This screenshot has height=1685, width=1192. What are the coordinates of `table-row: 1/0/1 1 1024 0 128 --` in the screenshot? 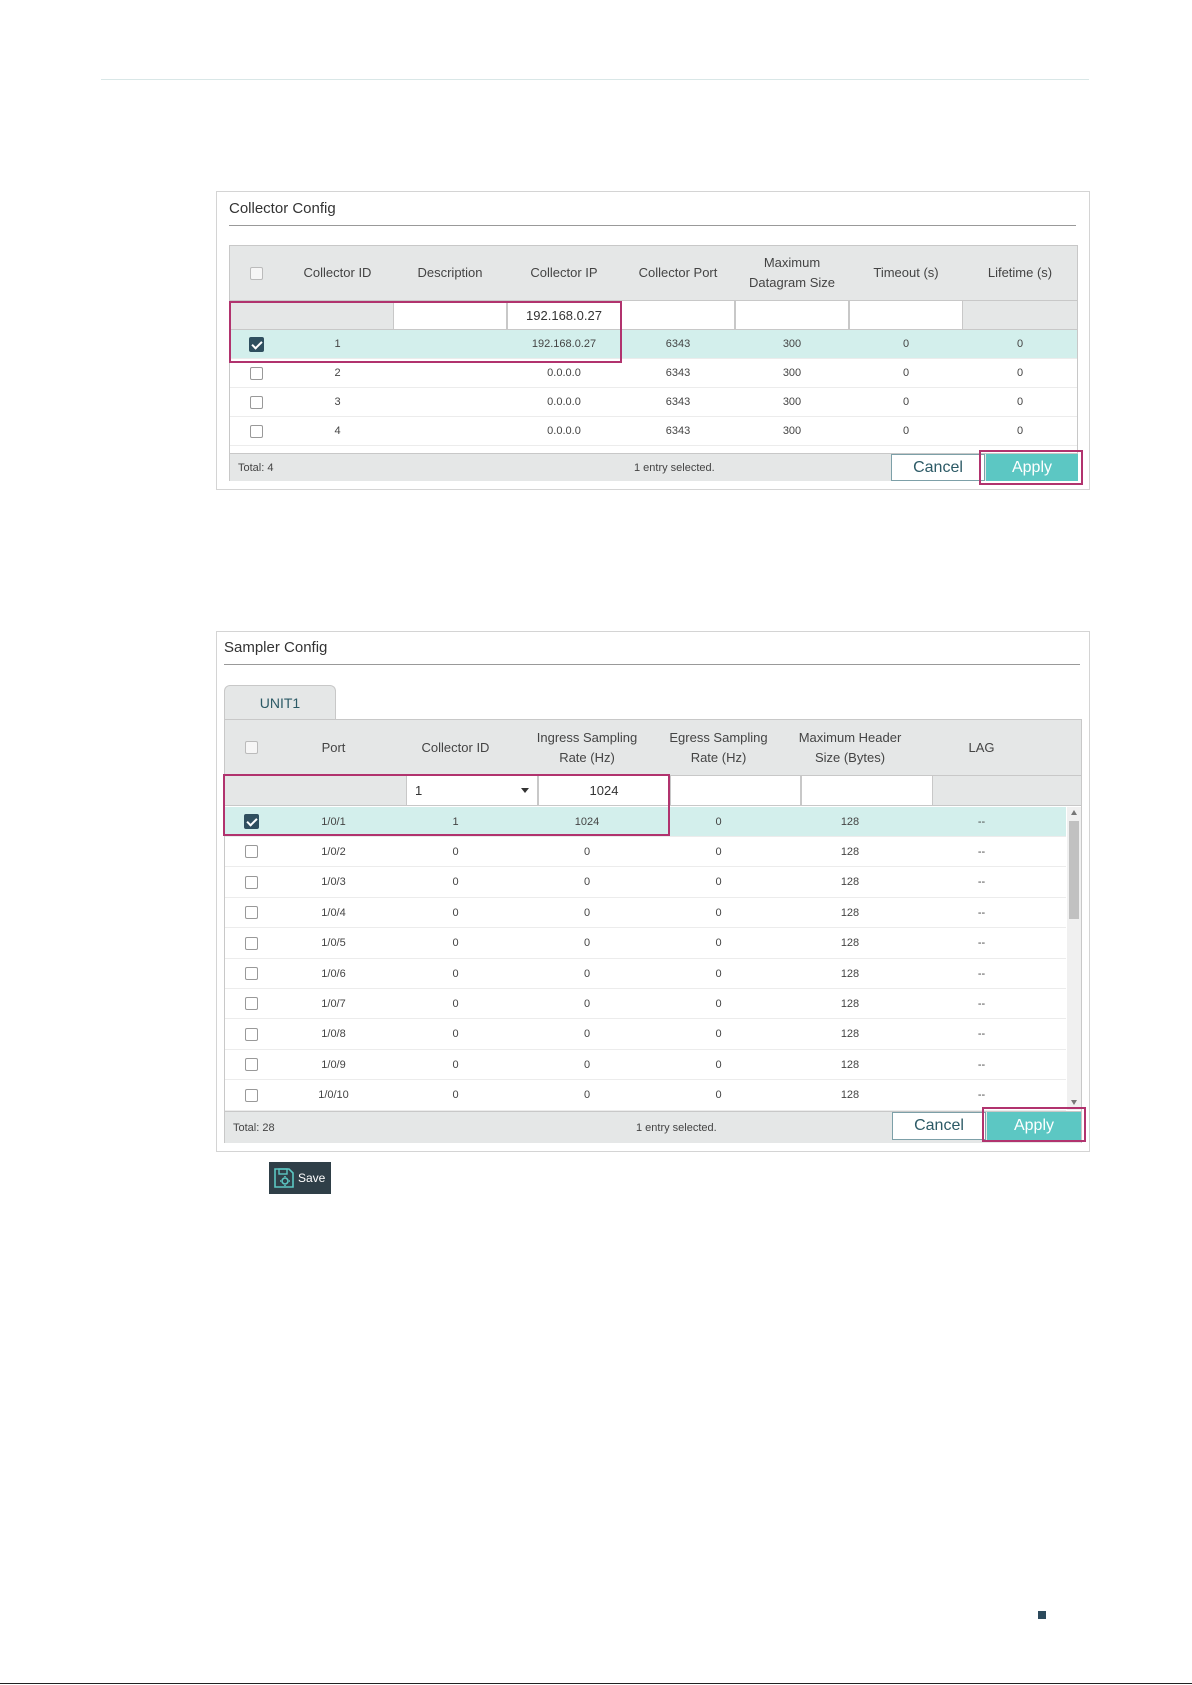 It's located at (645, 822).